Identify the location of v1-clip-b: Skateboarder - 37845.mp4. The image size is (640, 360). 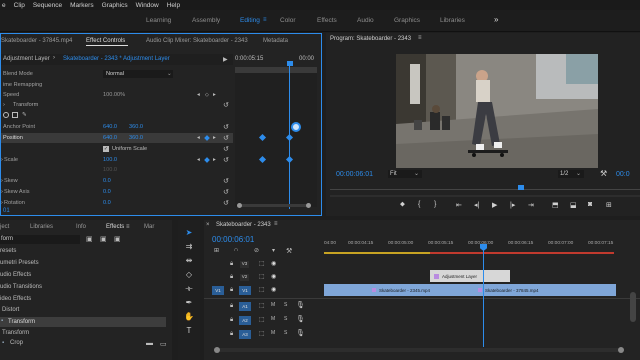
(545, 290).